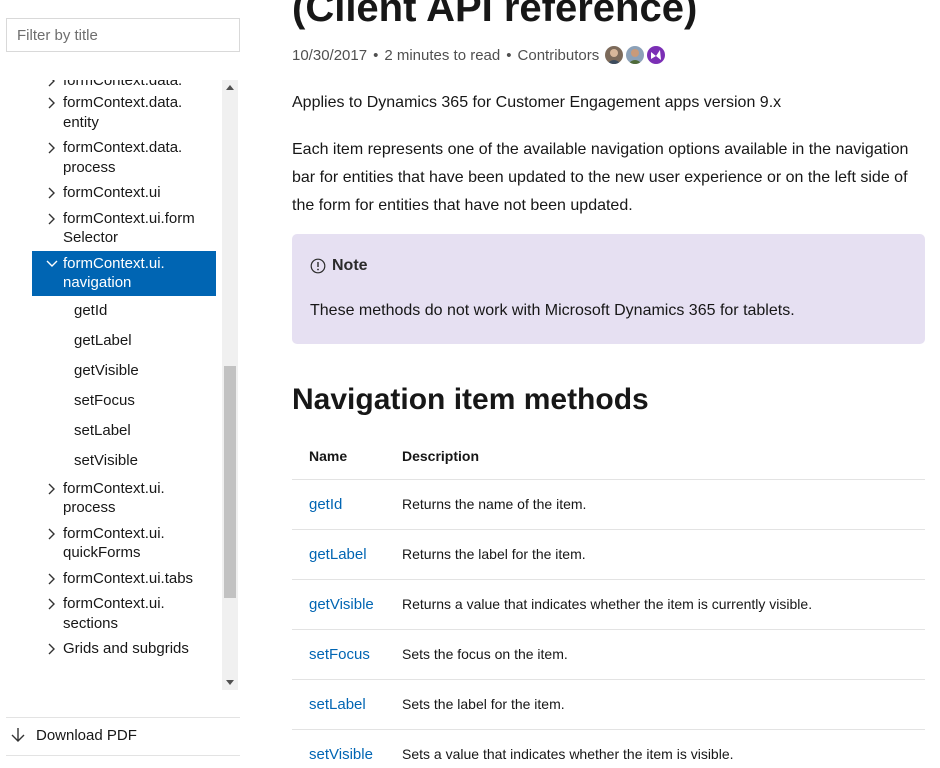 The image size is (940, 768). I want to click on toc-item-formcontext-ui-sections: formContext.ui. sections, so click(124, 613).